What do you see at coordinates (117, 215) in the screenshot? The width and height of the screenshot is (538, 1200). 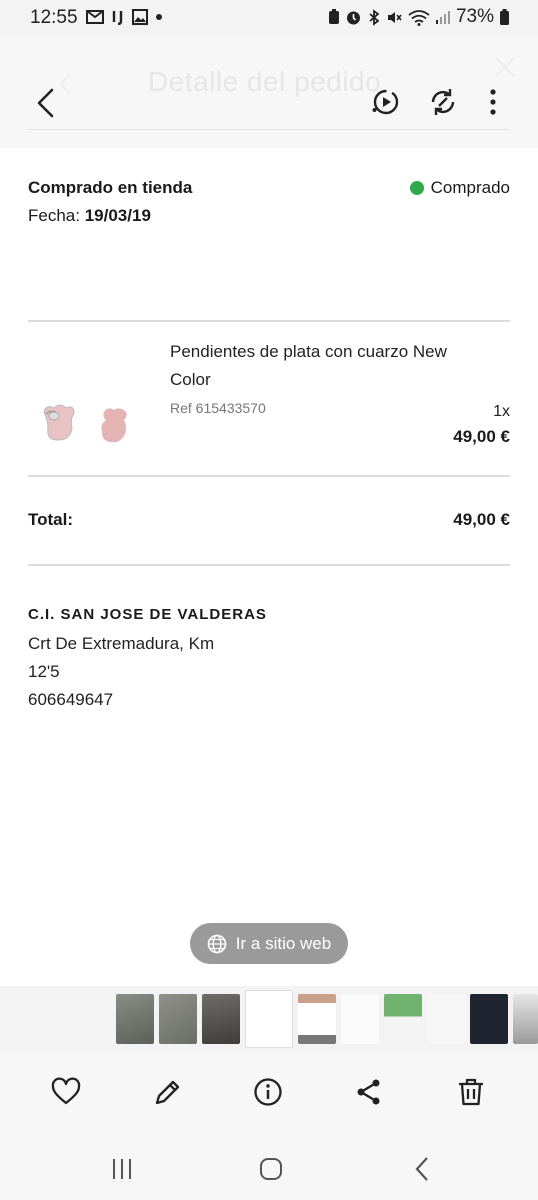 I see `date-value: 19/03/19` at bounding box center [117, 215].